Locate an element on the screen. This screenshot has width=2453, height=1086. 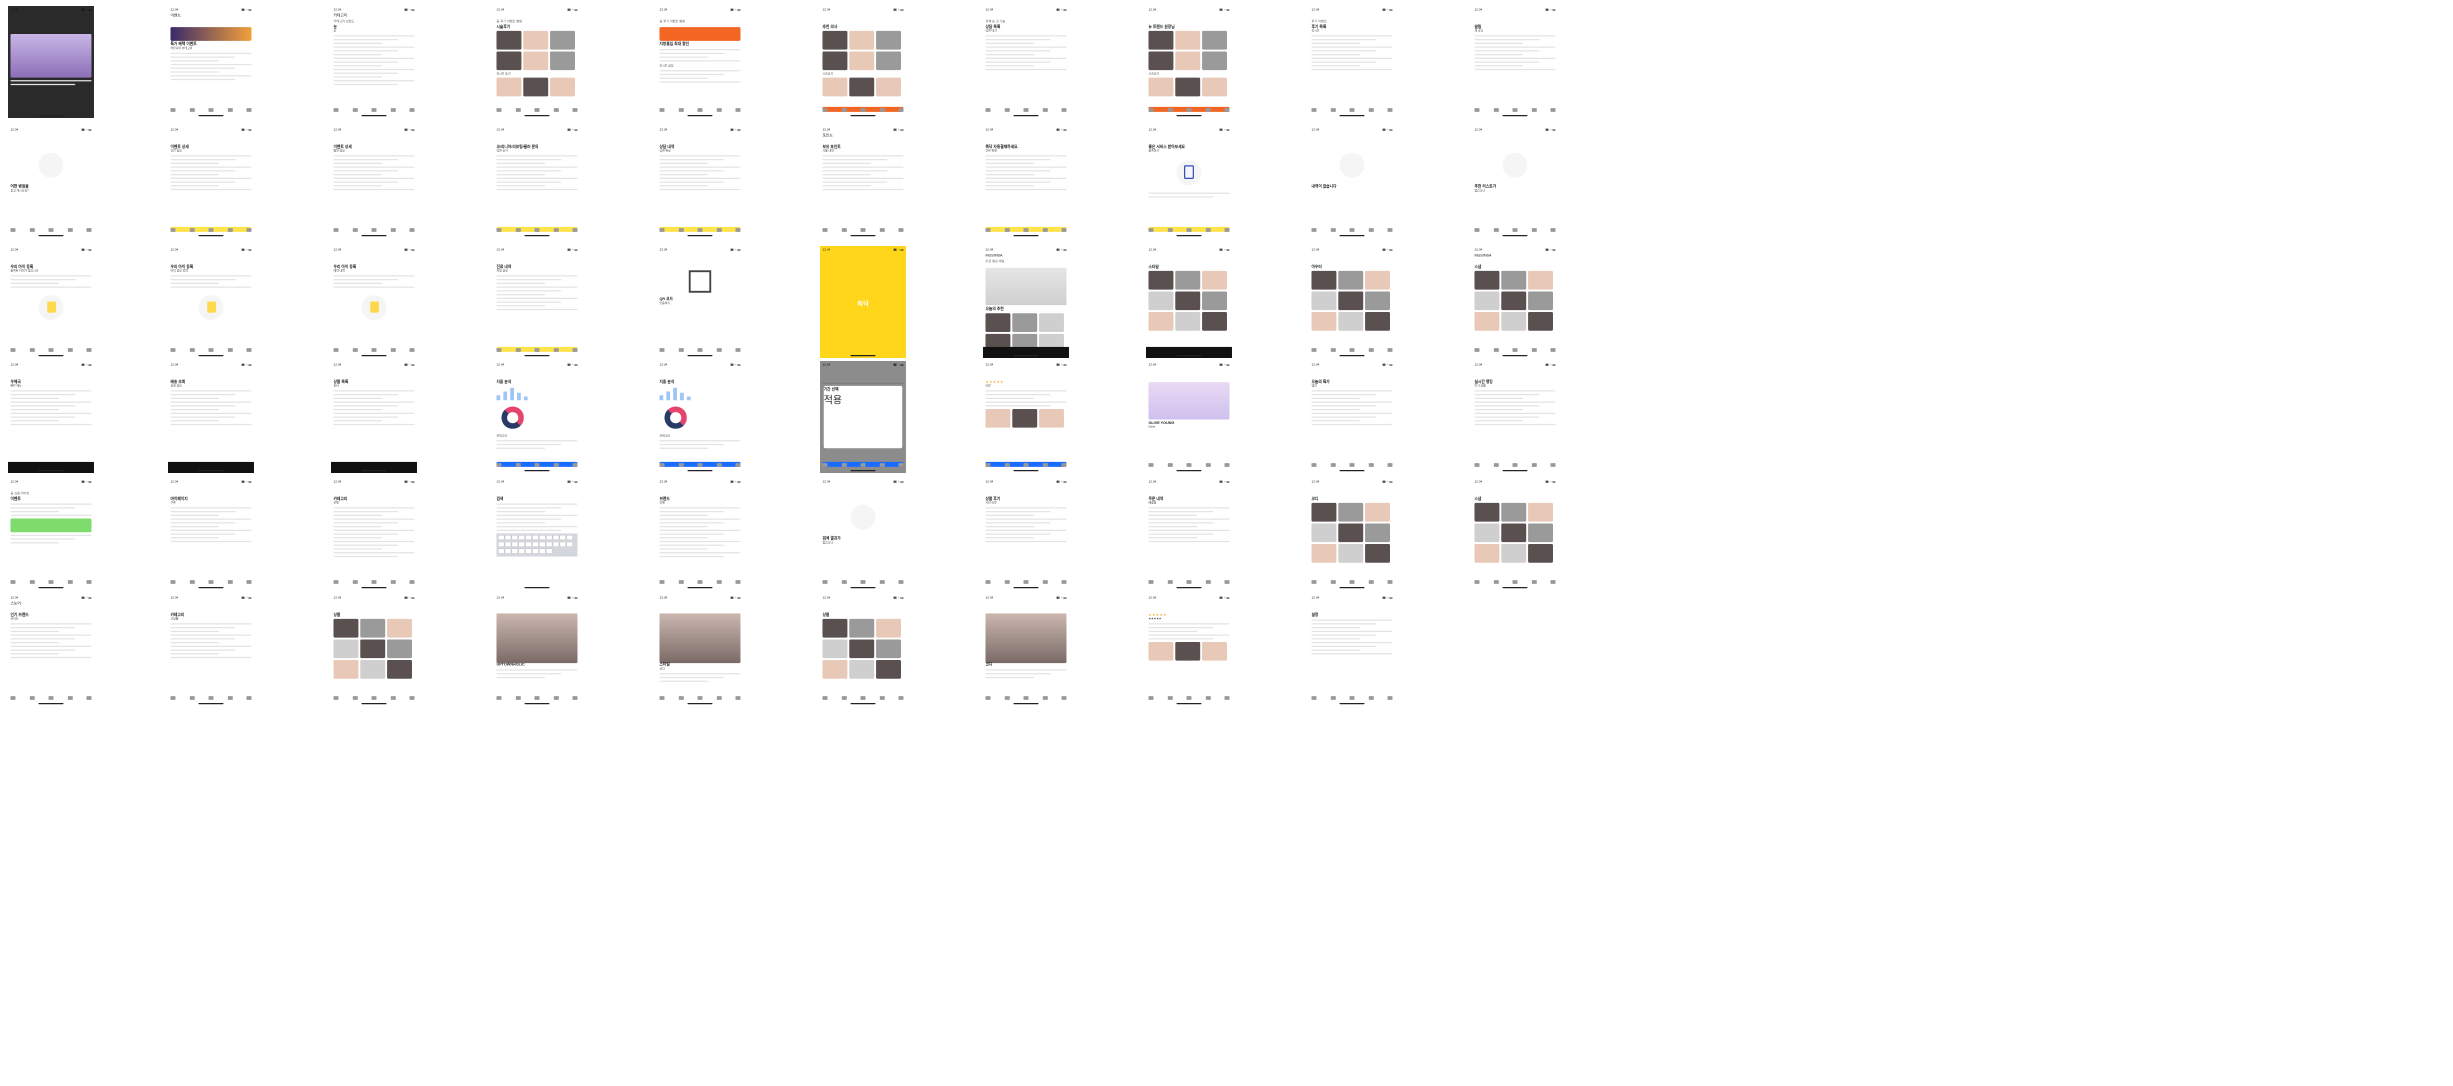
event-banner is located at coordinates (211, 34).